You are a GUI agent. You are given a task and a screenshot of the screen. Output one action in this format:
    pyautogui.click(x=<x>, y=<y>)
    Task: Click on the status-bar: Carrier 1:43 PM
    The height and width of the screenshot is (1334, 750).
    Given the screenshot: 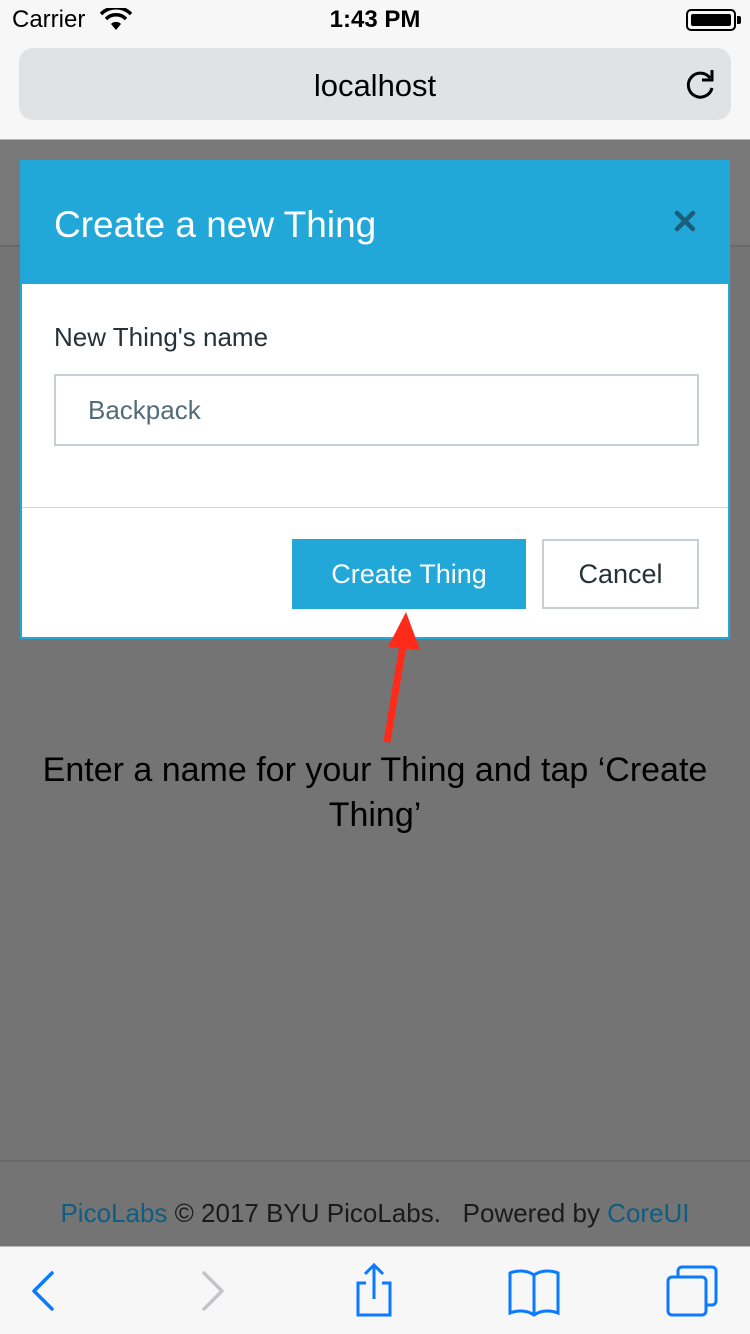 What is the action you would take?
    pyautogui.click(x=375, y=20)
    